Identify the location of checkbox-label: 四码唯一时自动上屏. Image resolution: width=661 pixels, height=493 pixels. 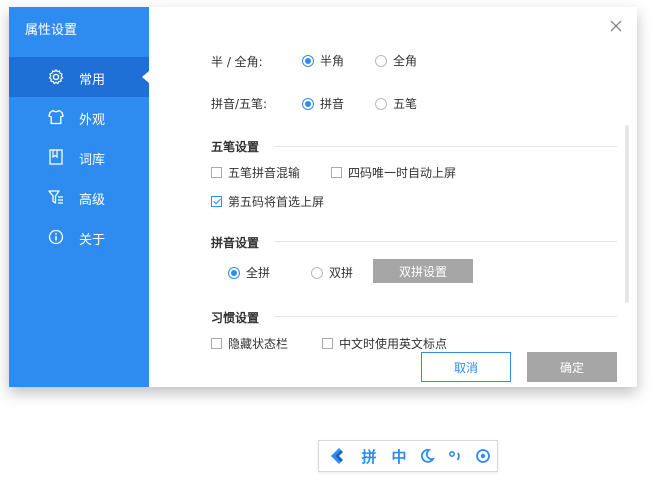
(402, 173).